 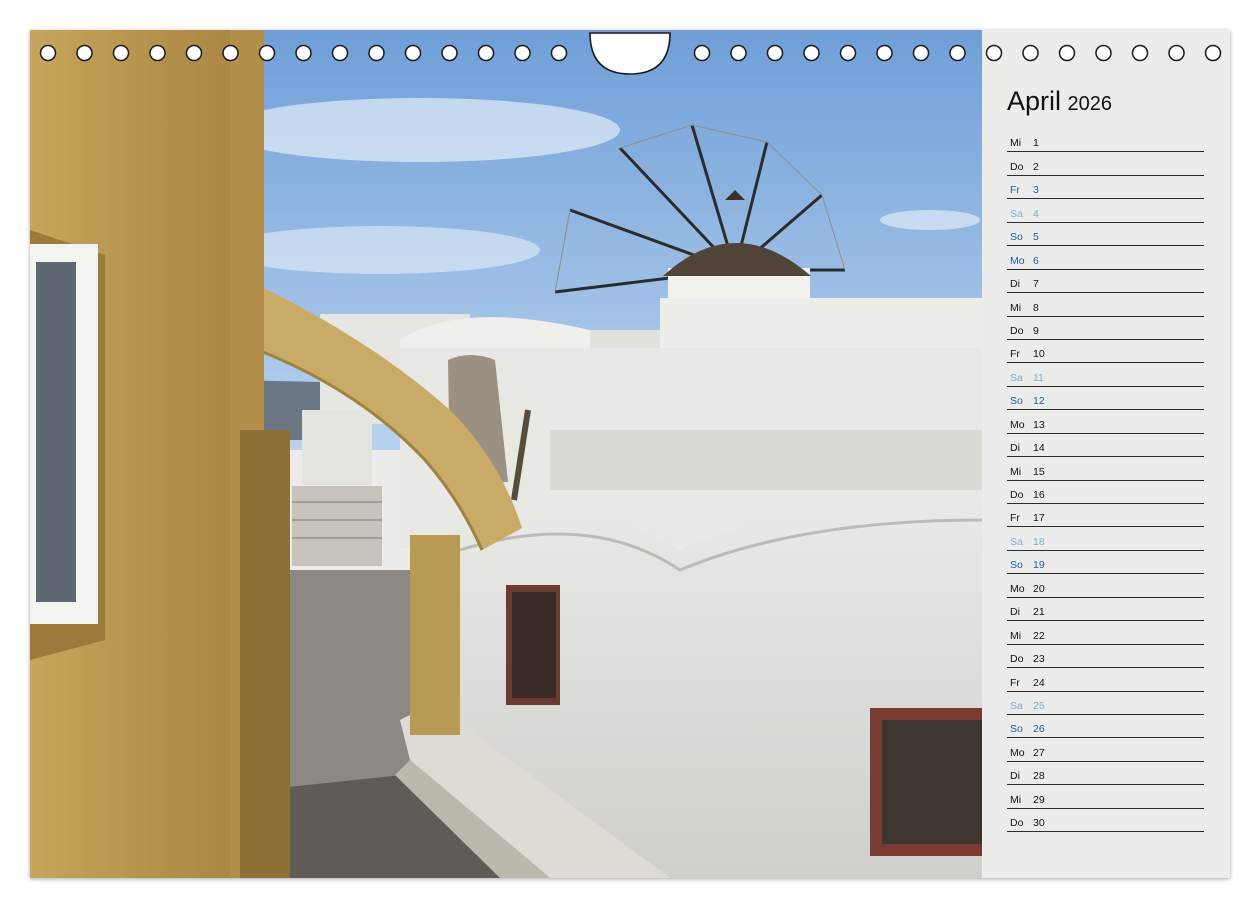 What do you see at coordinates (1105, 586) in the screenshot?
I see `day-row: Mo 20` at bounding box center [1105, 586].